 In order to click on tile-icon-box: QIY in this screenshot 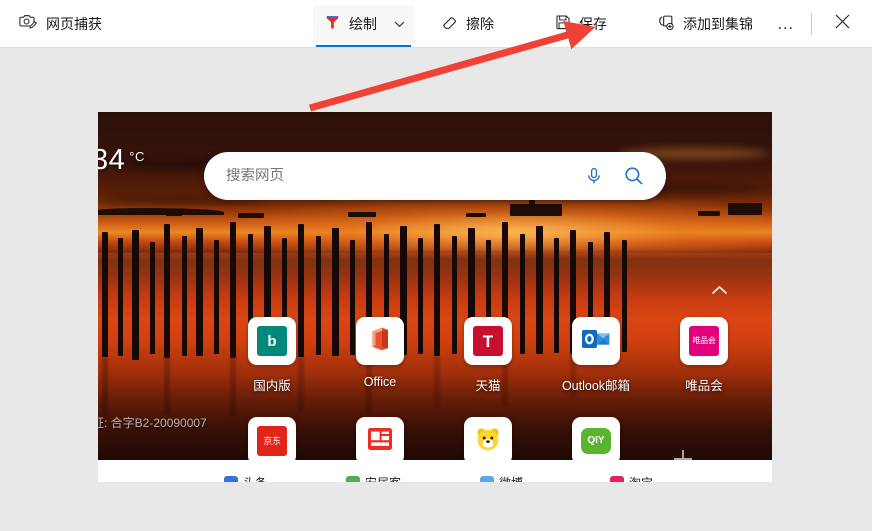, I will do `click(596, 441)`.